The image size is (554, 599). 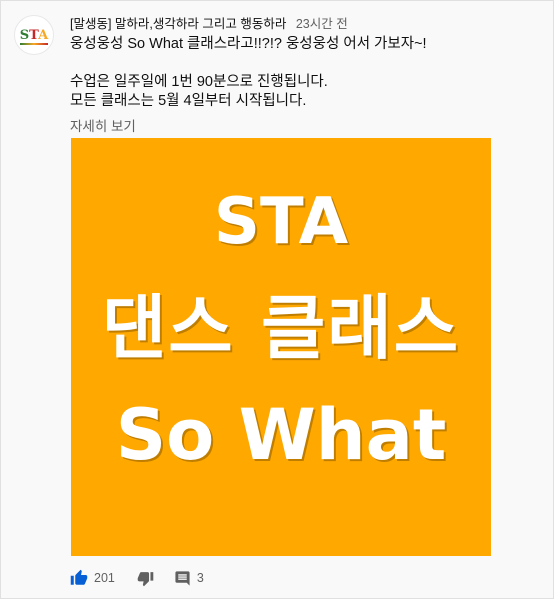 I want to click on comment-button: 3, so click(x=189, y=578).